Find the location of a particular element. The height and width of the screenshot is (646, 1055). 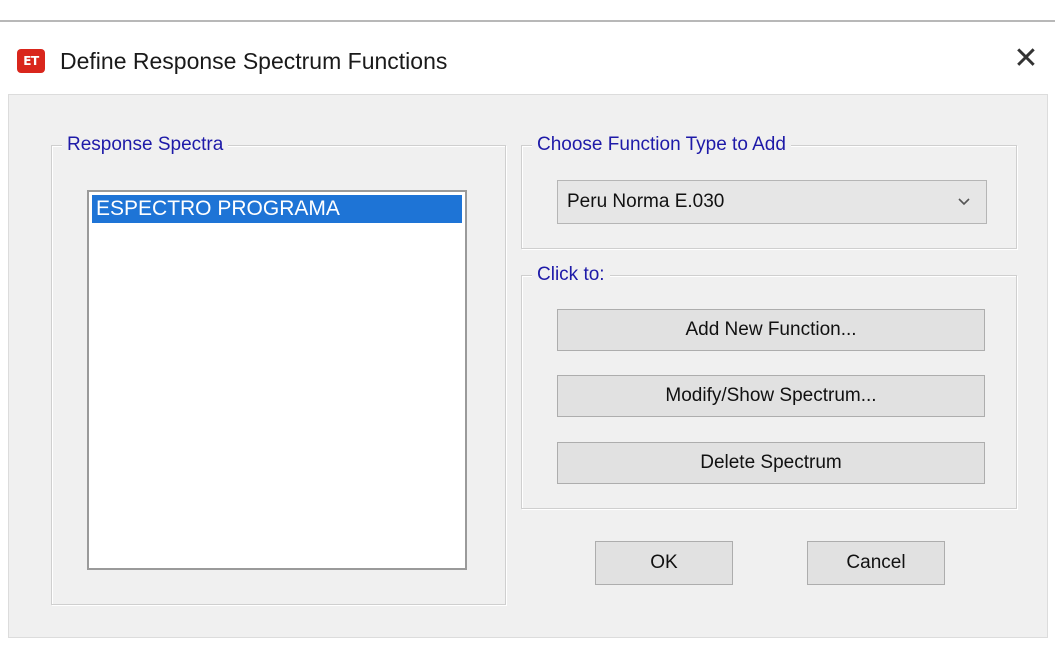

window-title: Define Response Spectrum Functions is located at coordinates (254, 61).